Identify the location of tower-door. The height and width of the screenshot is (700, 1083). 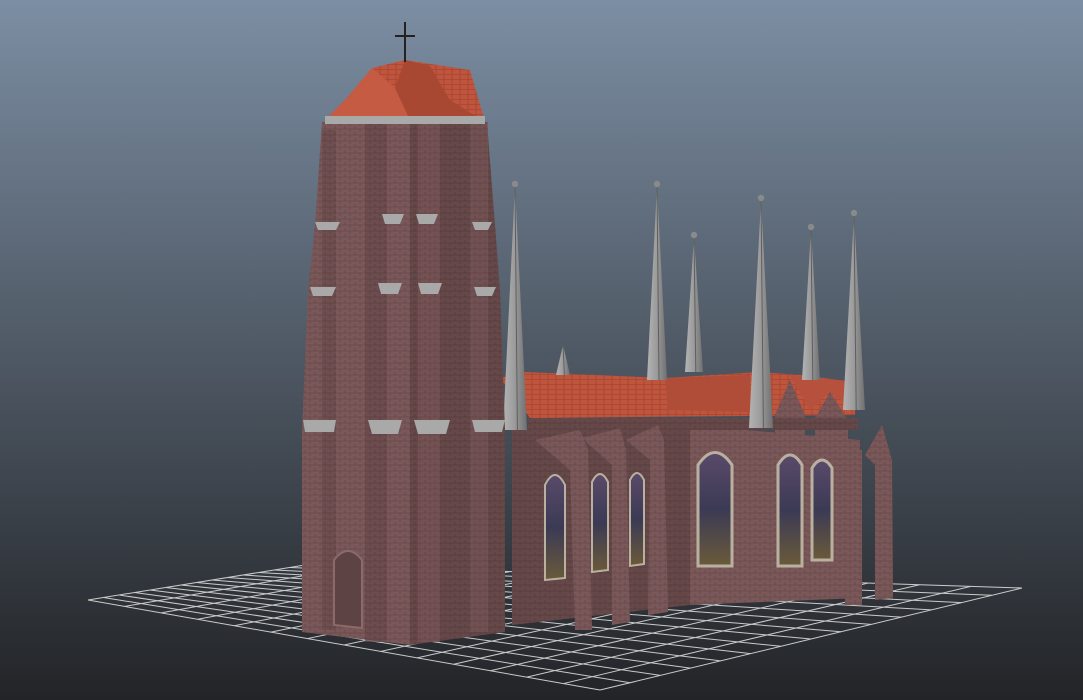
(348, 590).